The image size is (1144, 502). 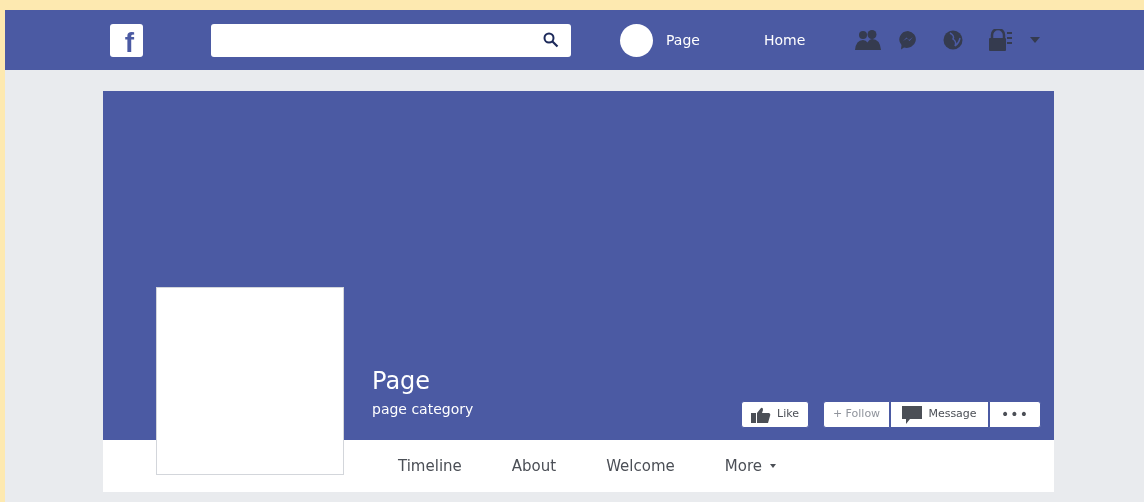 I want to click on page-name: Page, so click(x=402, y=381).